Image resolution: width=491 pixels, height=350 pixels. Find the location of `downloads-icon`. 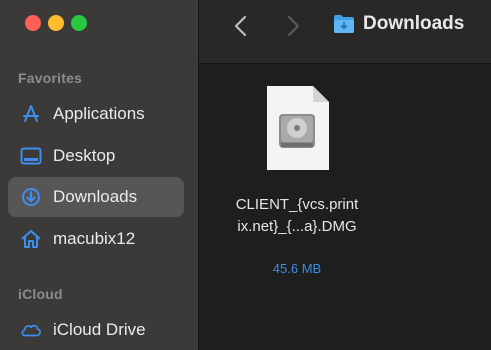

downloads-icon is located at coordinates (31, 197).